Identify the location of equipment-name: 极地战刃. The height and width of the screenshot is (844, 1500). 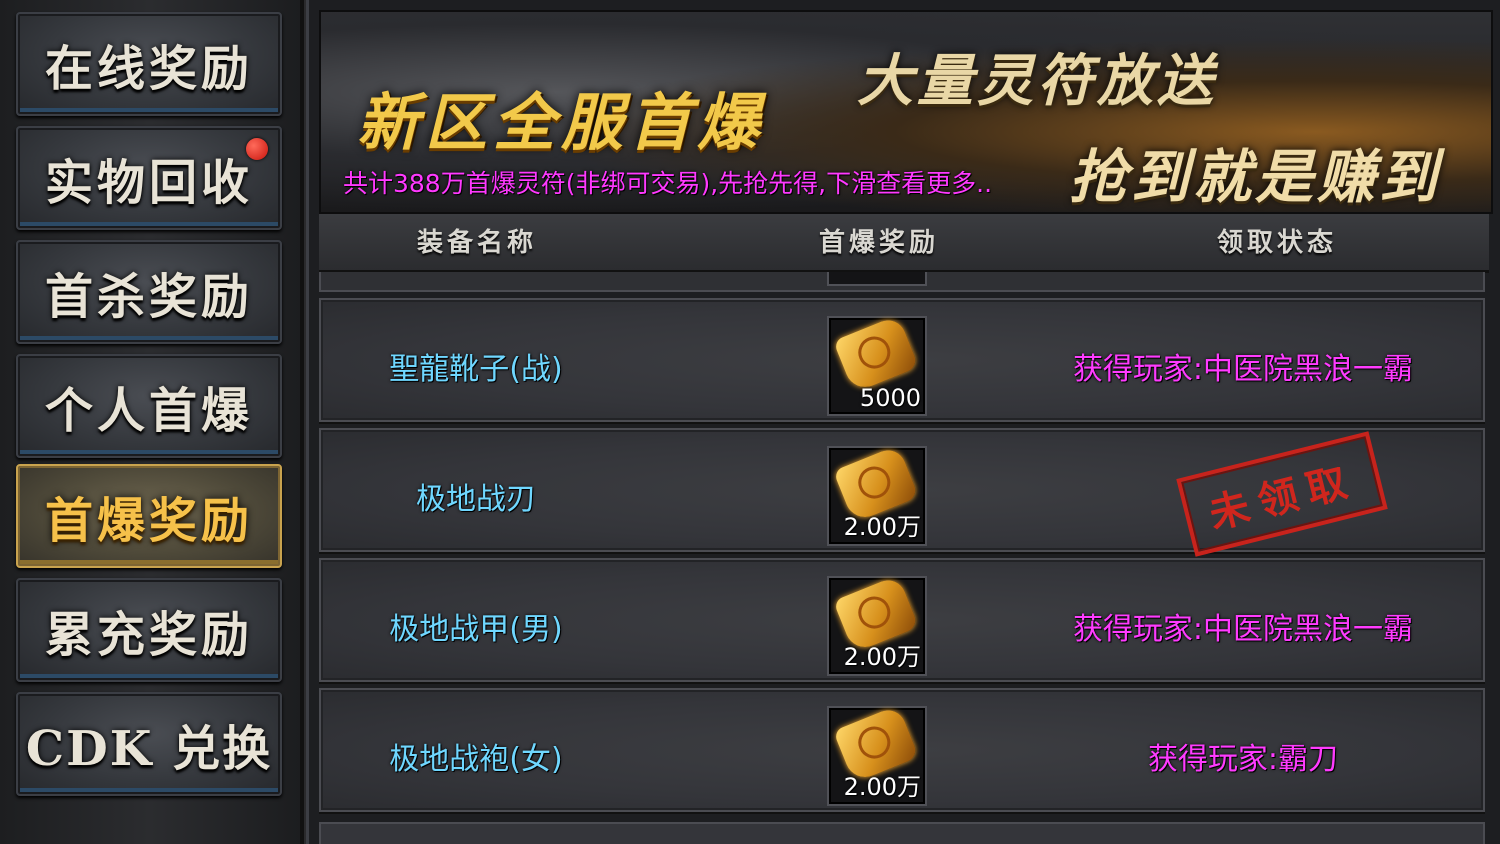
(476, 499).